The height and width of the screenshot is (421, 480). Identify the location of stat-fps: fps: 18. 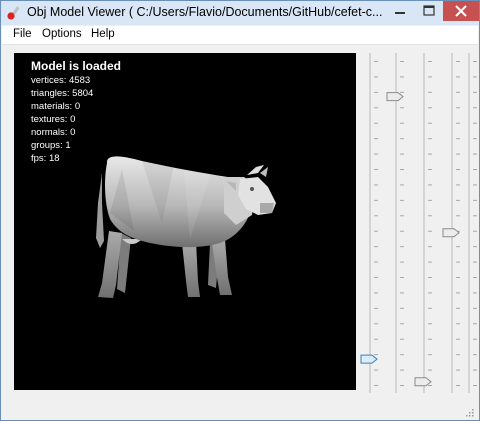
(45, 158).